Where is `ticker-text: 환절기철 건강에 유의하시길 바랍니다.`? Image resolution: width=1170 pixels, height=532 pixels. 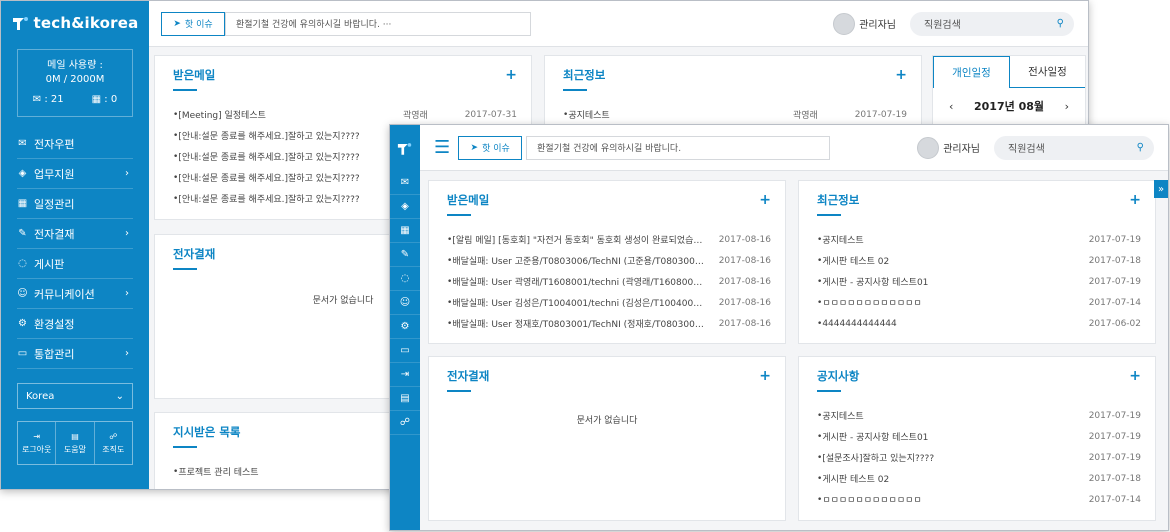
ticker-text: 환절기철 건강에 유의하시길 바랍니다. is located at coordinates (609, 149).